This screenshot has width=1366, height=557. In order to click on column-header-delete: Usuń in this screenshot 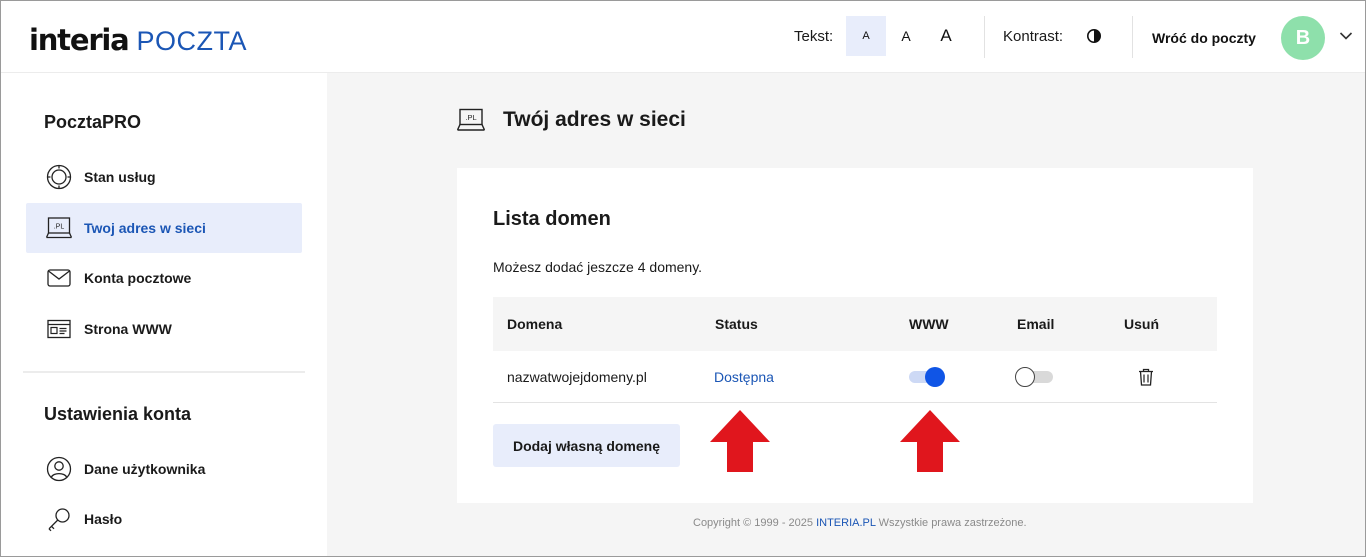, I will do `click(1141, 324)`.